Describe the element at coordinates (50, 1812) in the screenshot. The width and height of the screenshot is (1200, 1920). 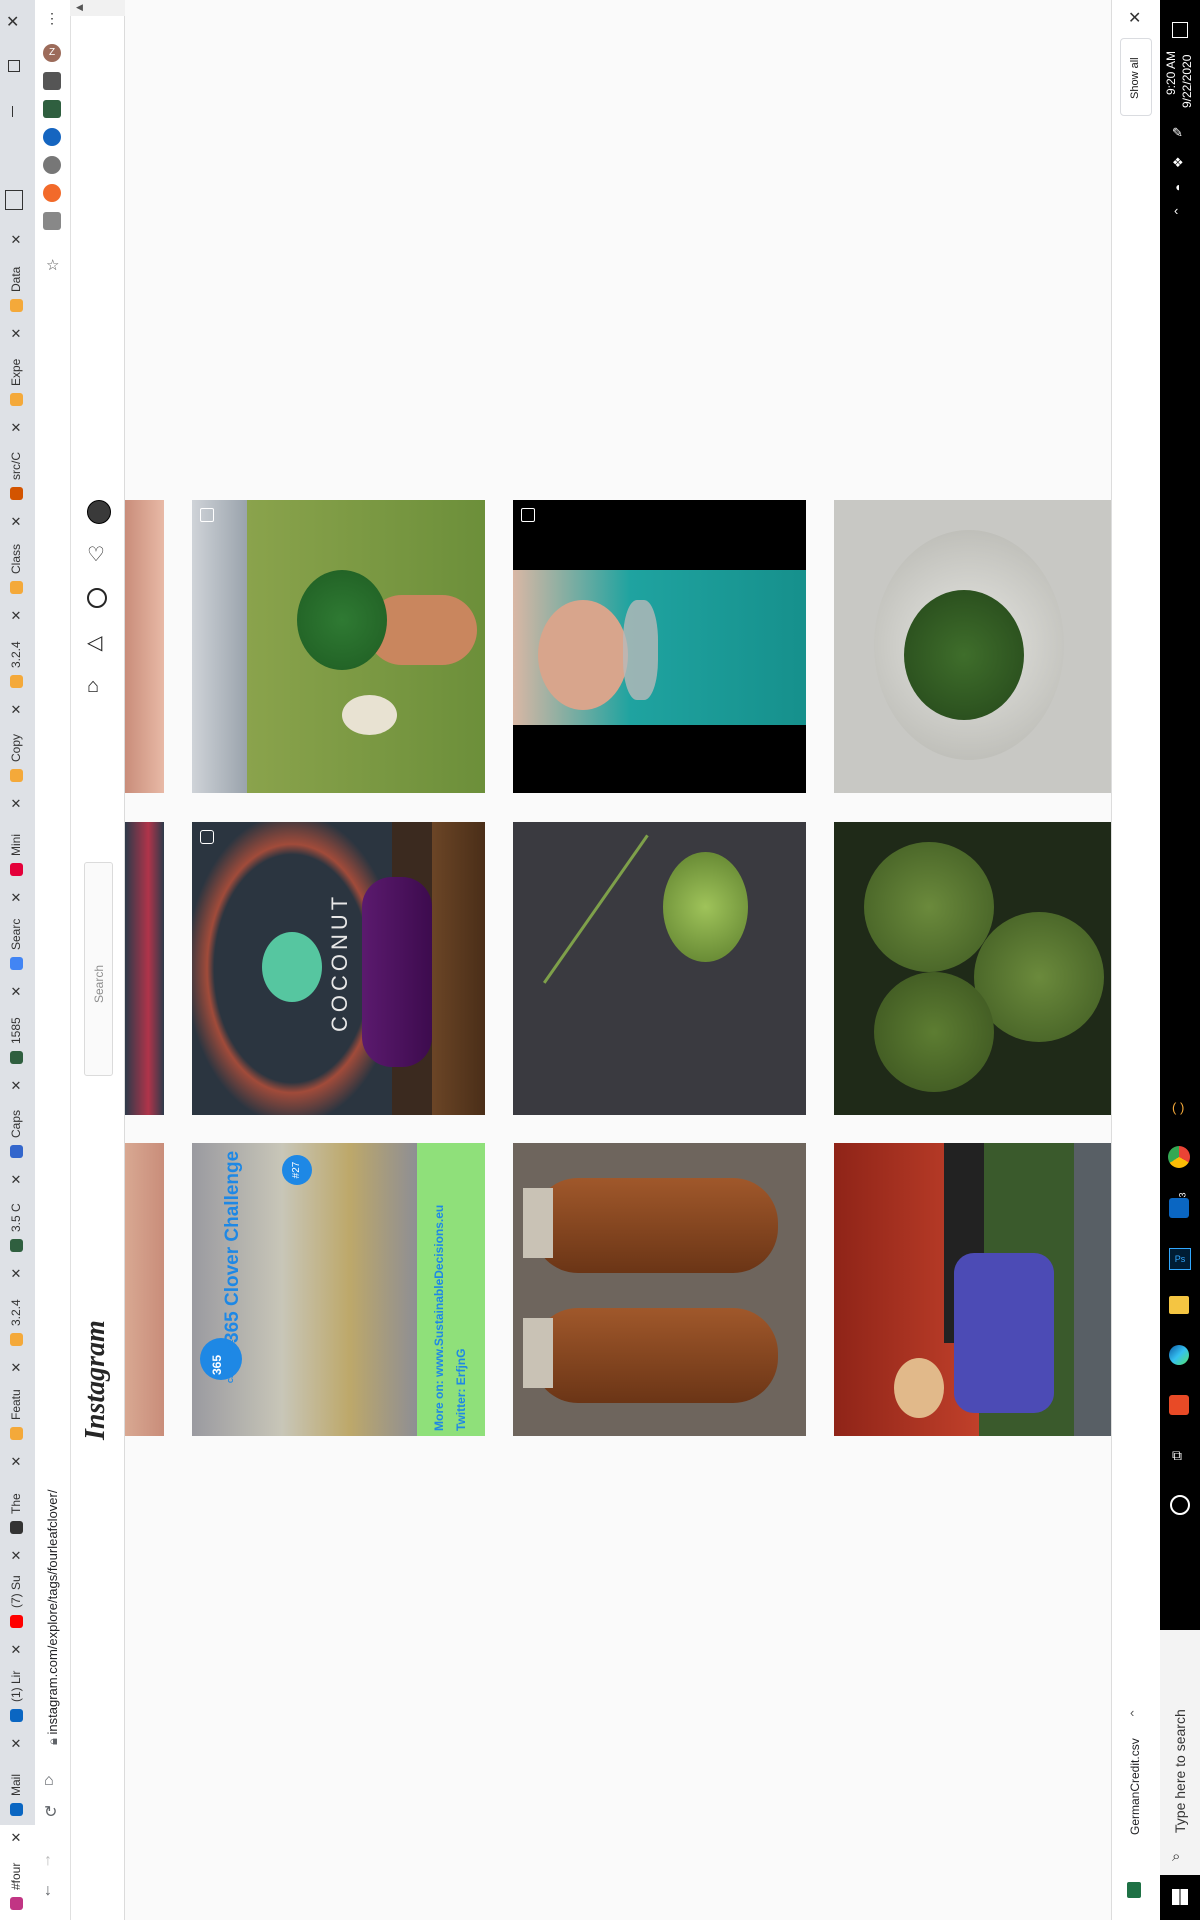
I see `reload-icon: ↻` at that location.